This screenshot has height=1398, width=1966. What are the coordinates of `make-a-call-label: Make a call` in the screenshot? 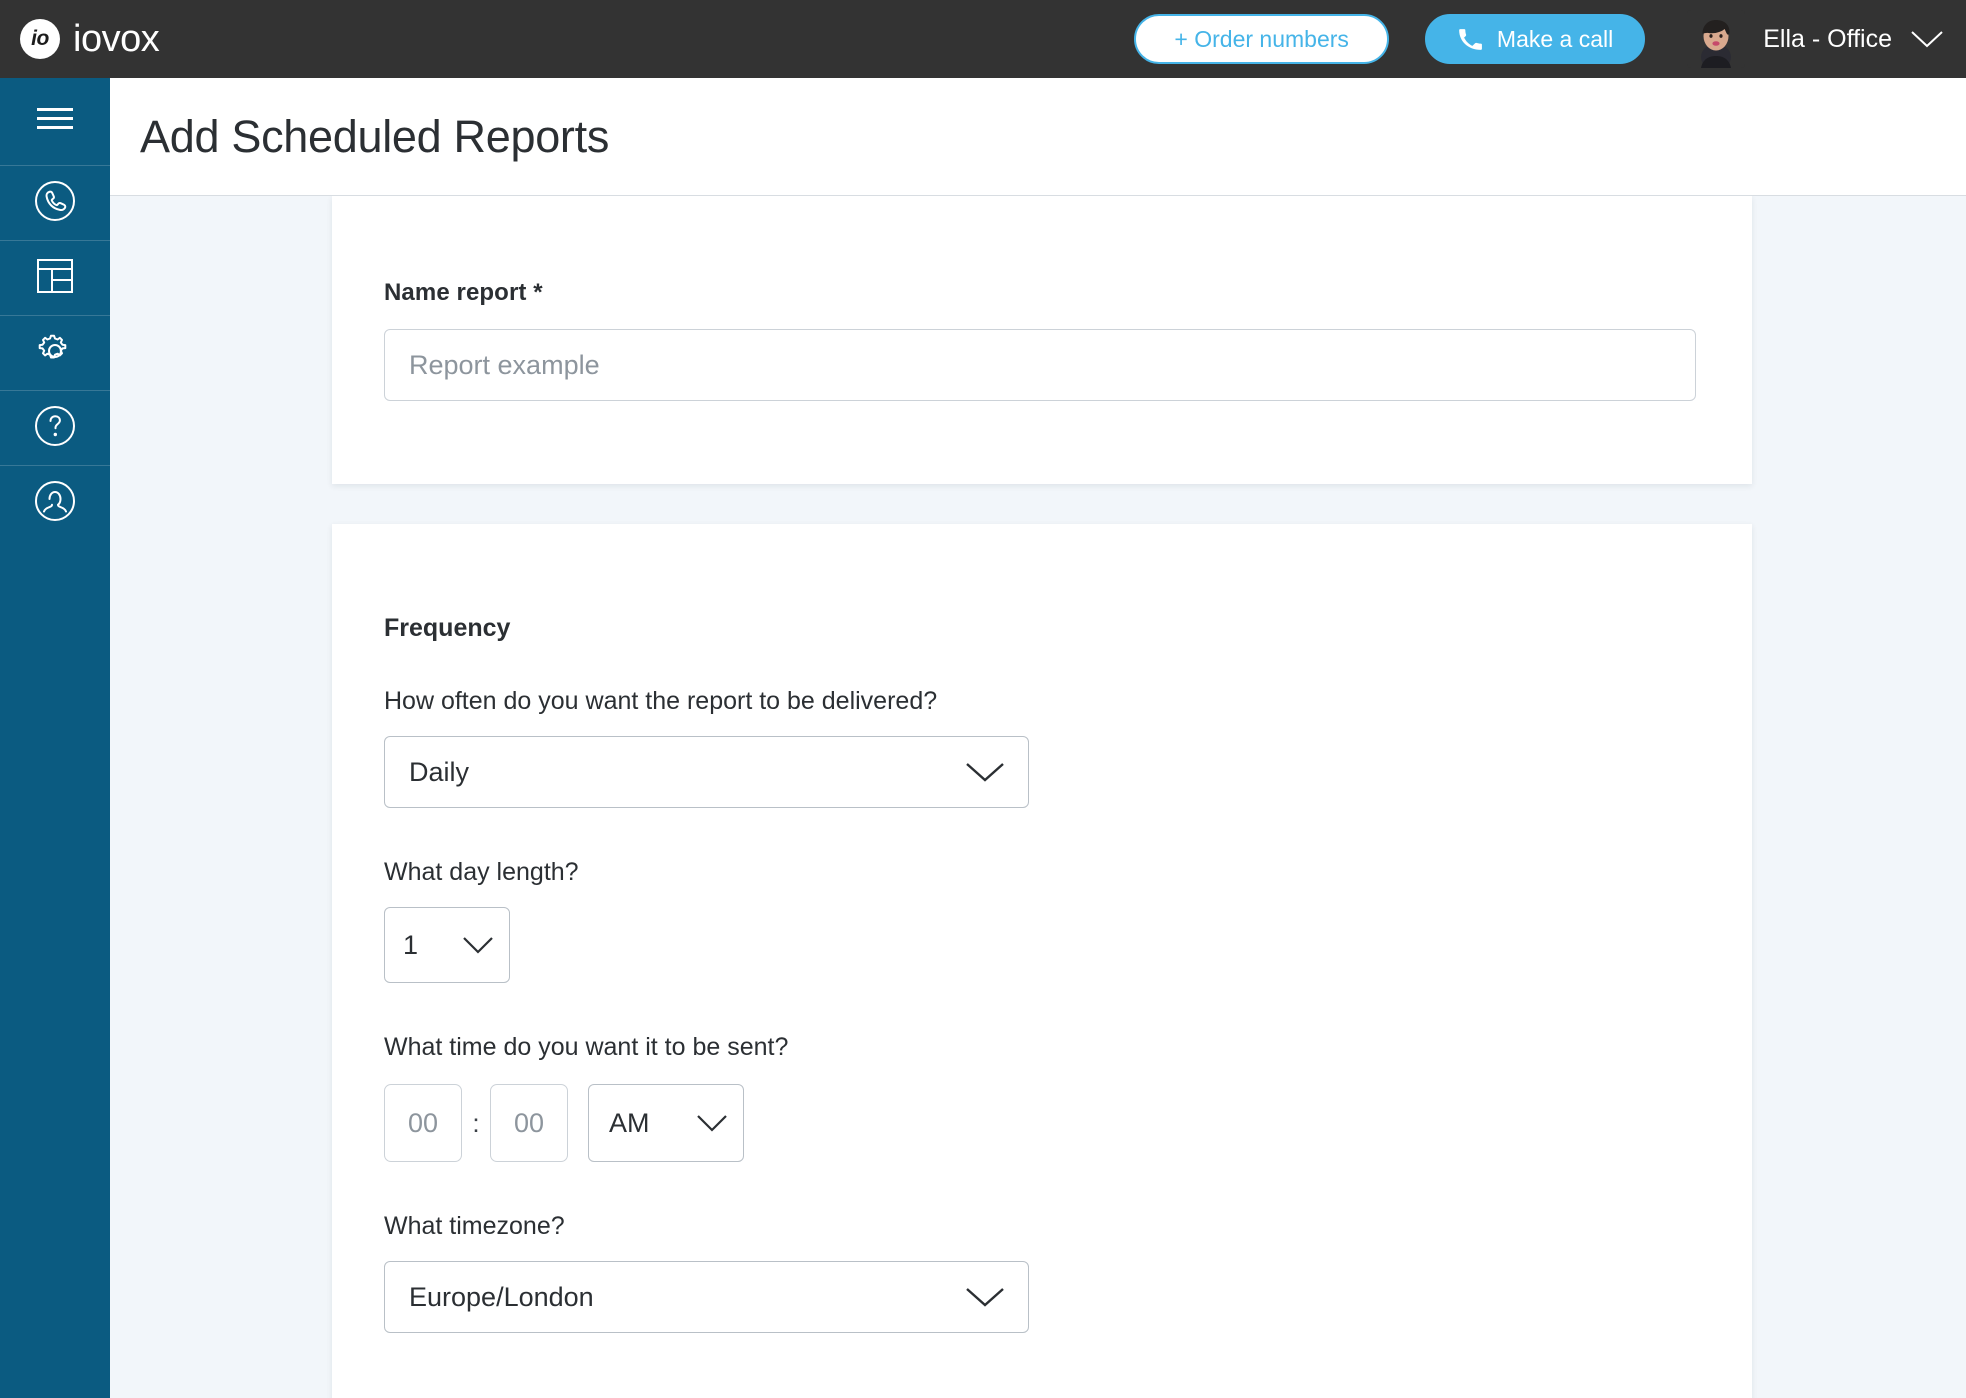 It's located at (1555, 38).